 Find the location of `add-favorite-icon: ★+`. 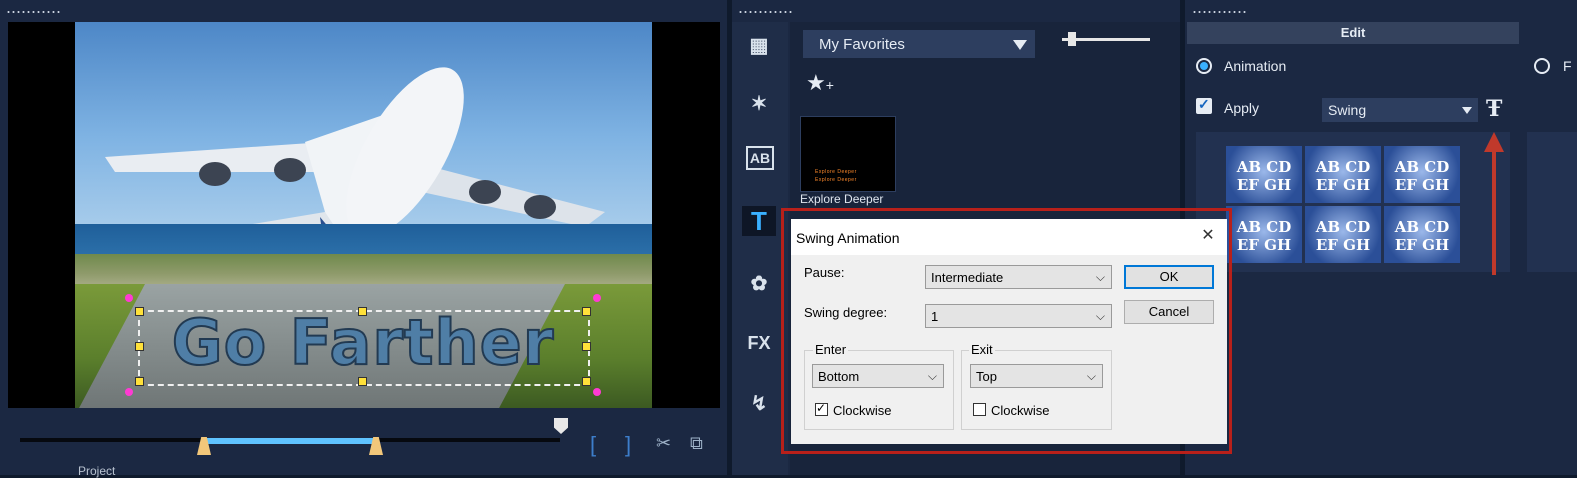

add-favorite-icon: ★+ is located at coordinates (820, 83).